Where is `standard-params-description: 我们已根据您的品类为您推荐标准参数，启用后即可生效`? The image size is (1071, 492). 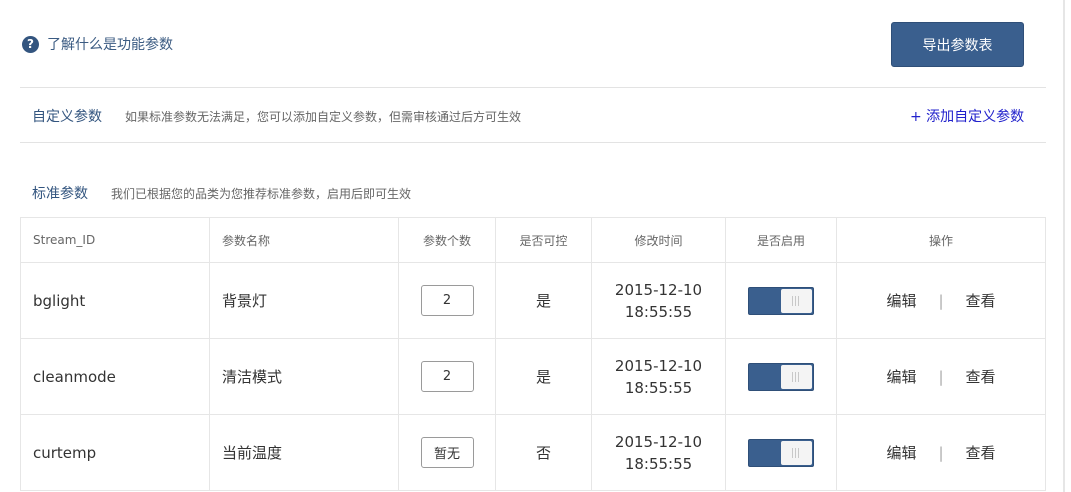 standard-params-description: 我们已根据您的品类为您推荐标准参数，启用后即可生效 is located at coordinates (261, 194).